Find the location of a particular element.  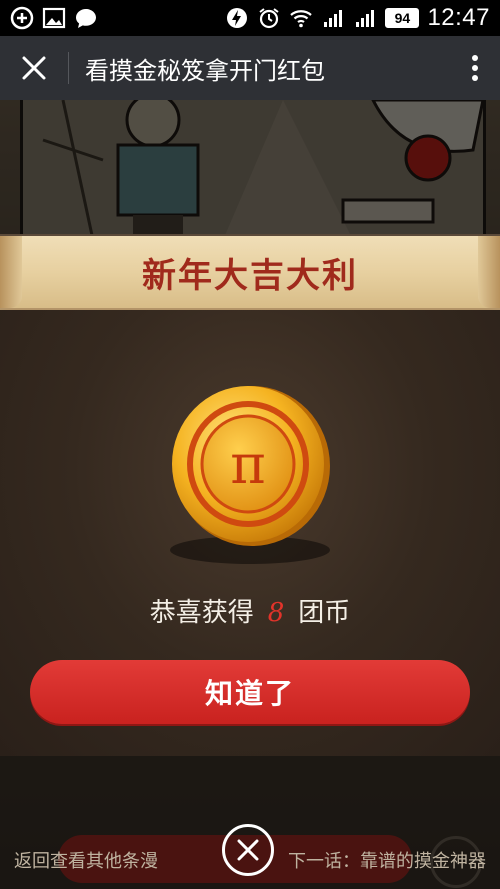

status-bar-left is located at coordinates (54, 18).